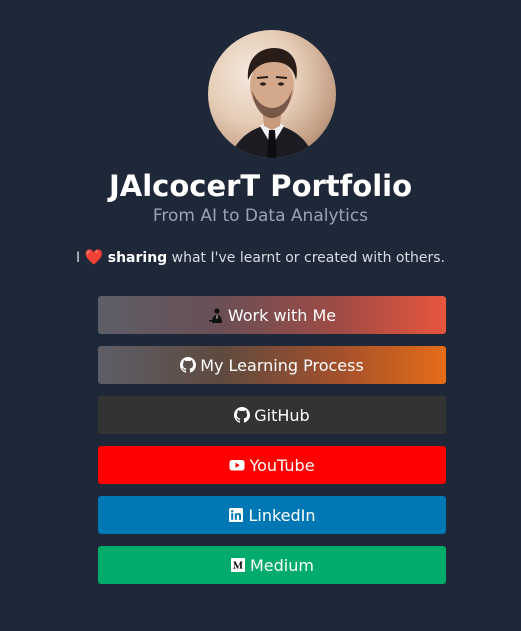 This screenshot has height=631, width=521. What do you see at coordinates (282, 365) in the screenshot?
I see `learning-process-label: My Learning Process` at bounding box center [282, 365].